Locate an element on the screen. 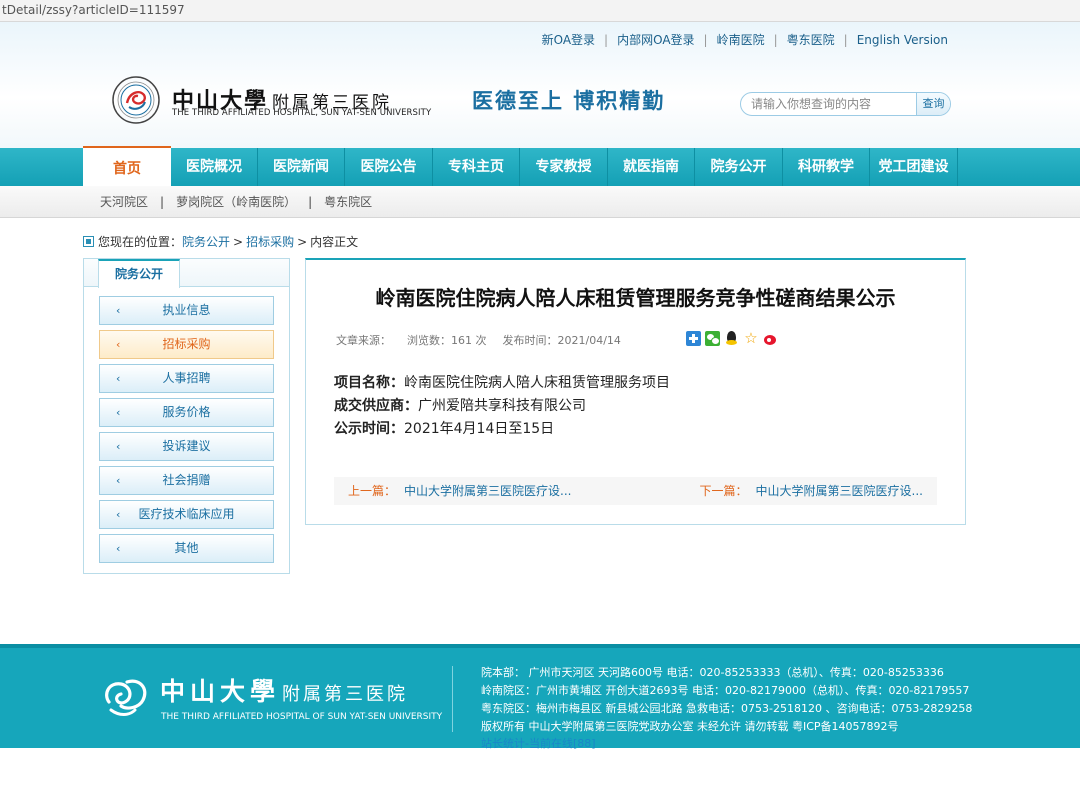 The height and width of the screenshot is (788, 1080). sidebar-item-recruitment: ‹ 人事招聘 is located at coordinates (186, 378).